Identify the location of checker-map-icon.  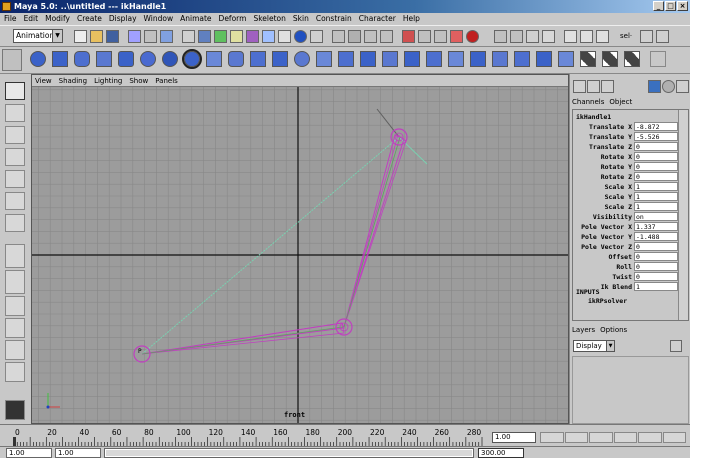
(610, 59).